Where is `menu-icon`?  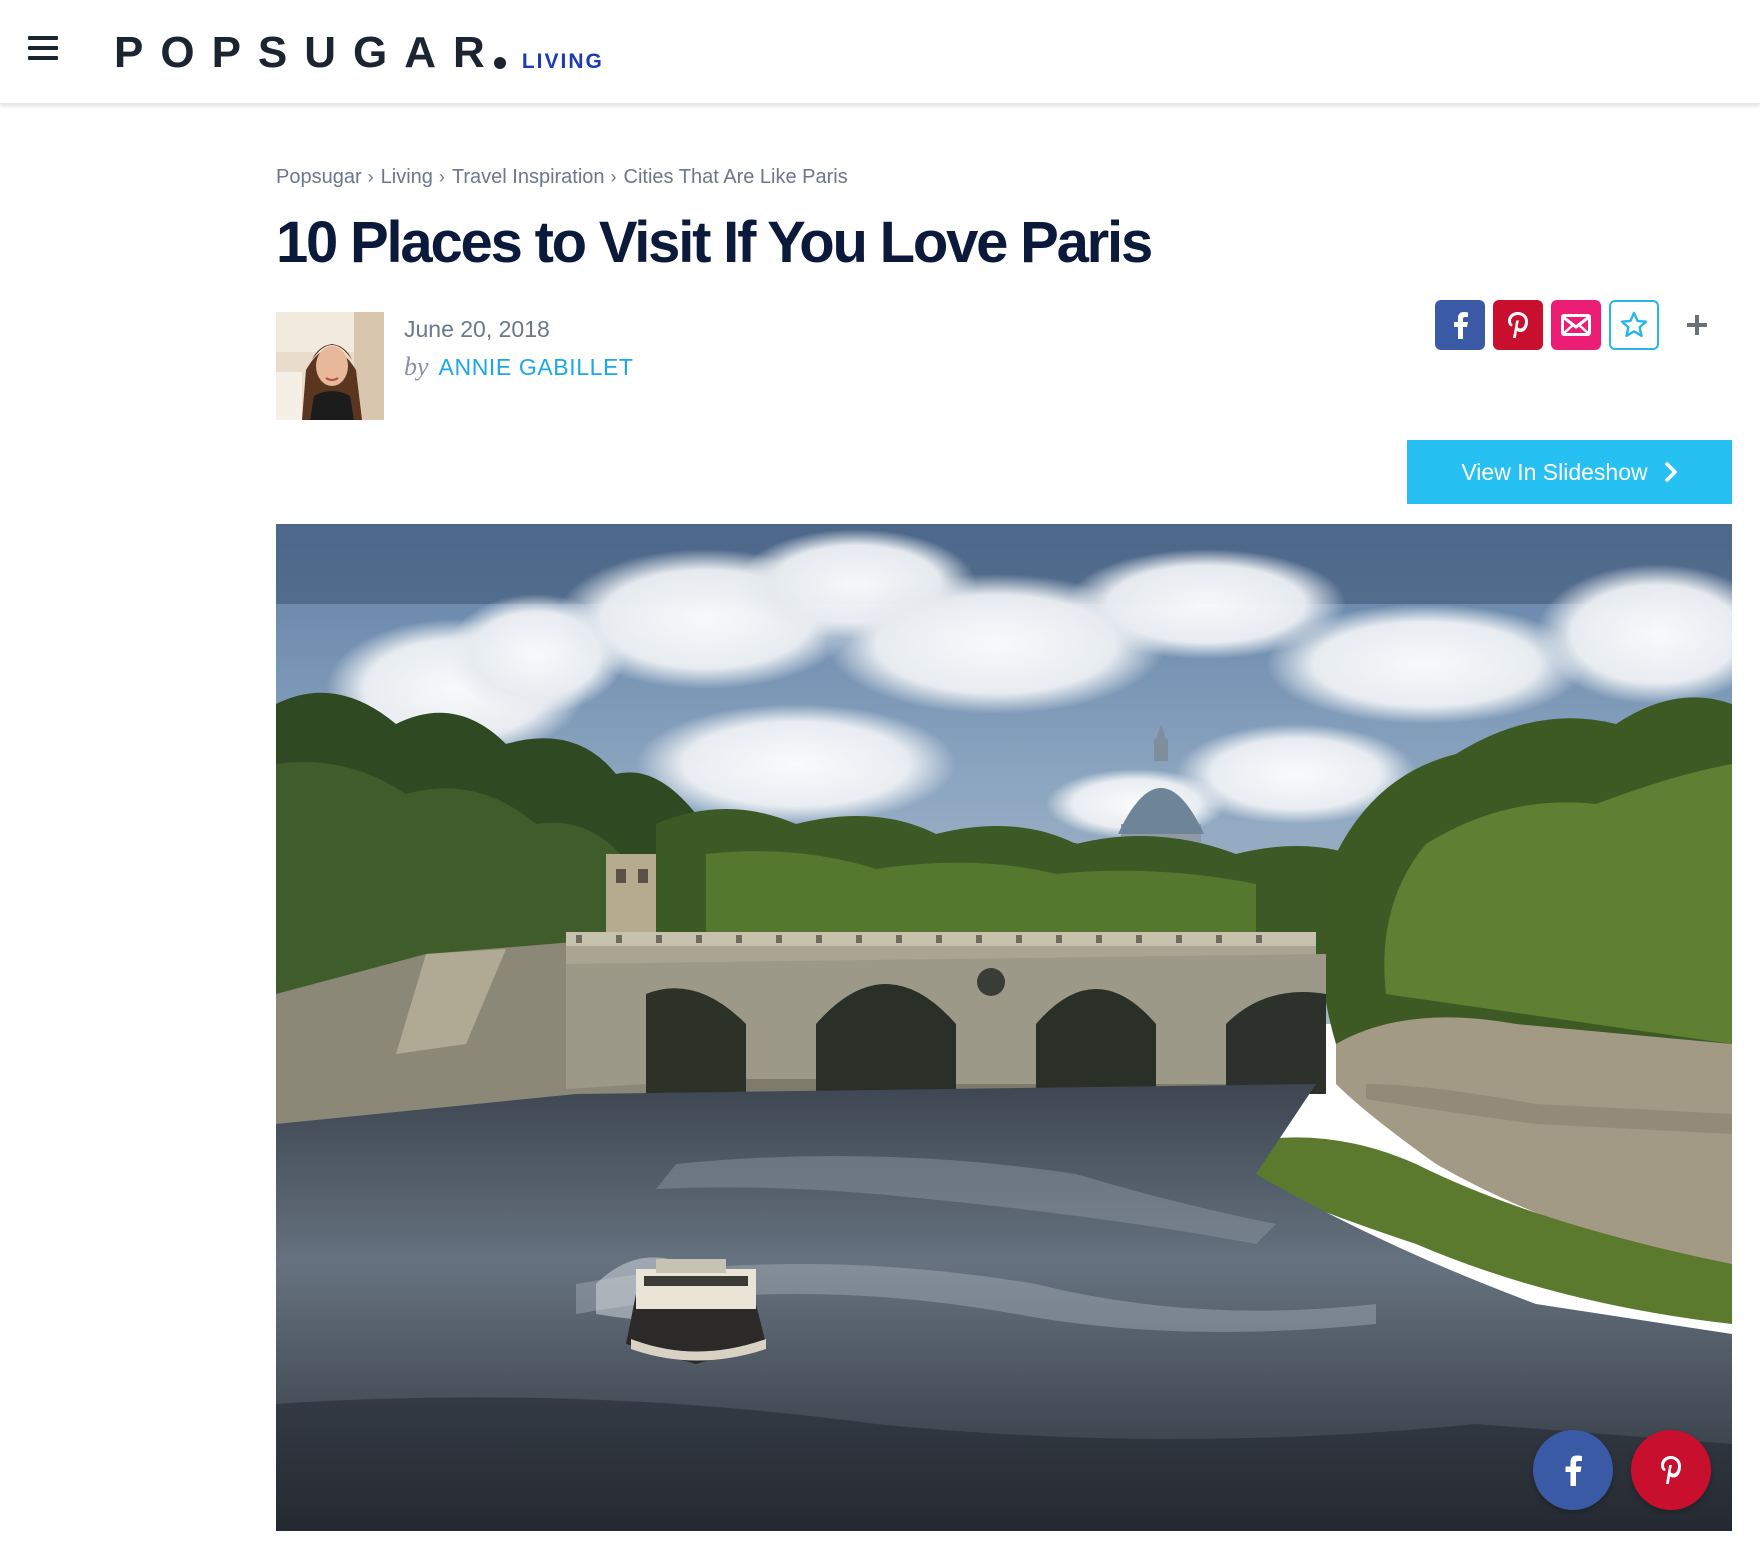
menu-icon is located at coordinates (43, 48).